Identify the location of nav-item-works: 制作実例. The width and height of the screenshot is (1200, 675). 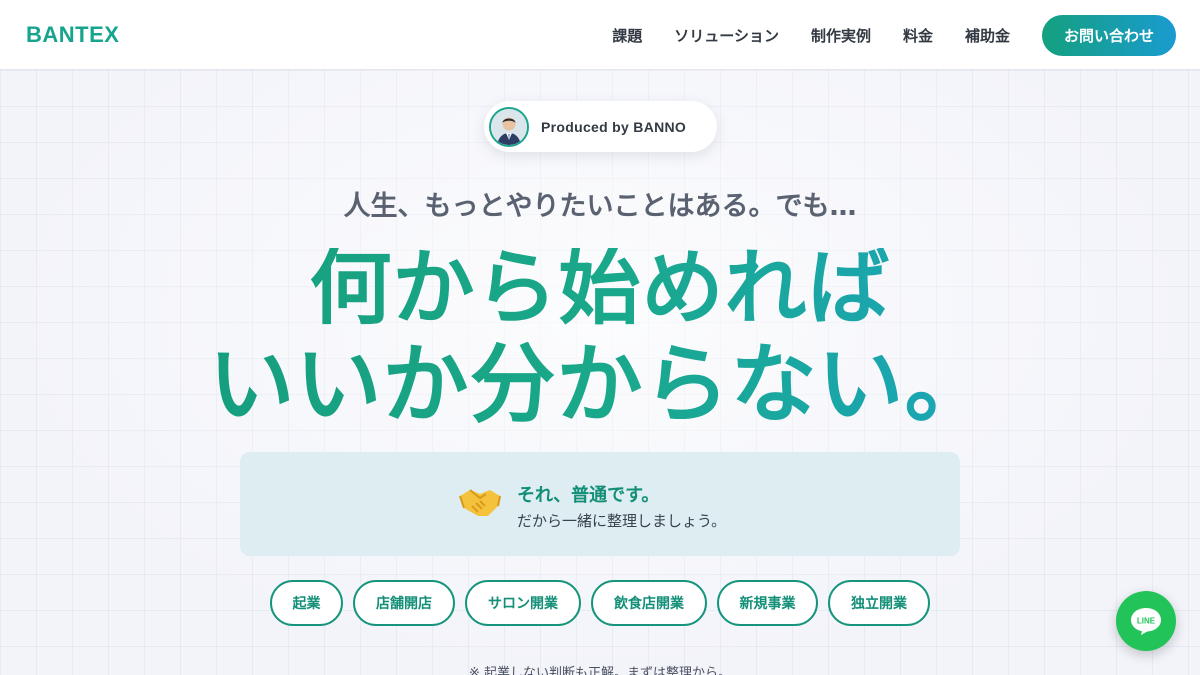
(841, 35).